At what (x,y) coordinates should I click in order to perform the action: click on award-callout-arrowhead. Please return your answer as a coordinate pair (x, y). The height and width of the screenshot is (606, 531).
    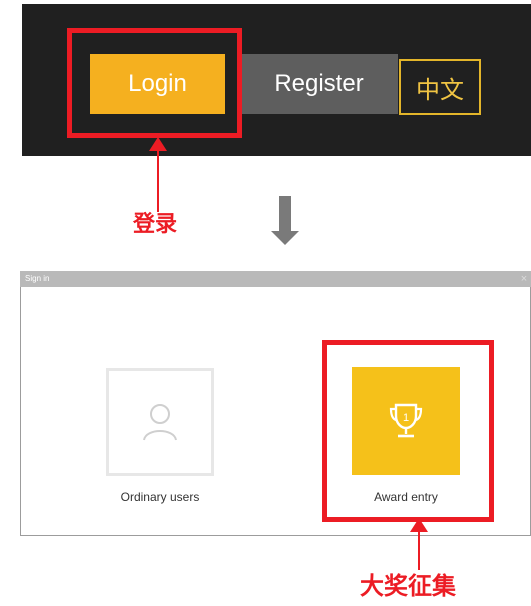
    Looking at the image, I should click on (419, 525).